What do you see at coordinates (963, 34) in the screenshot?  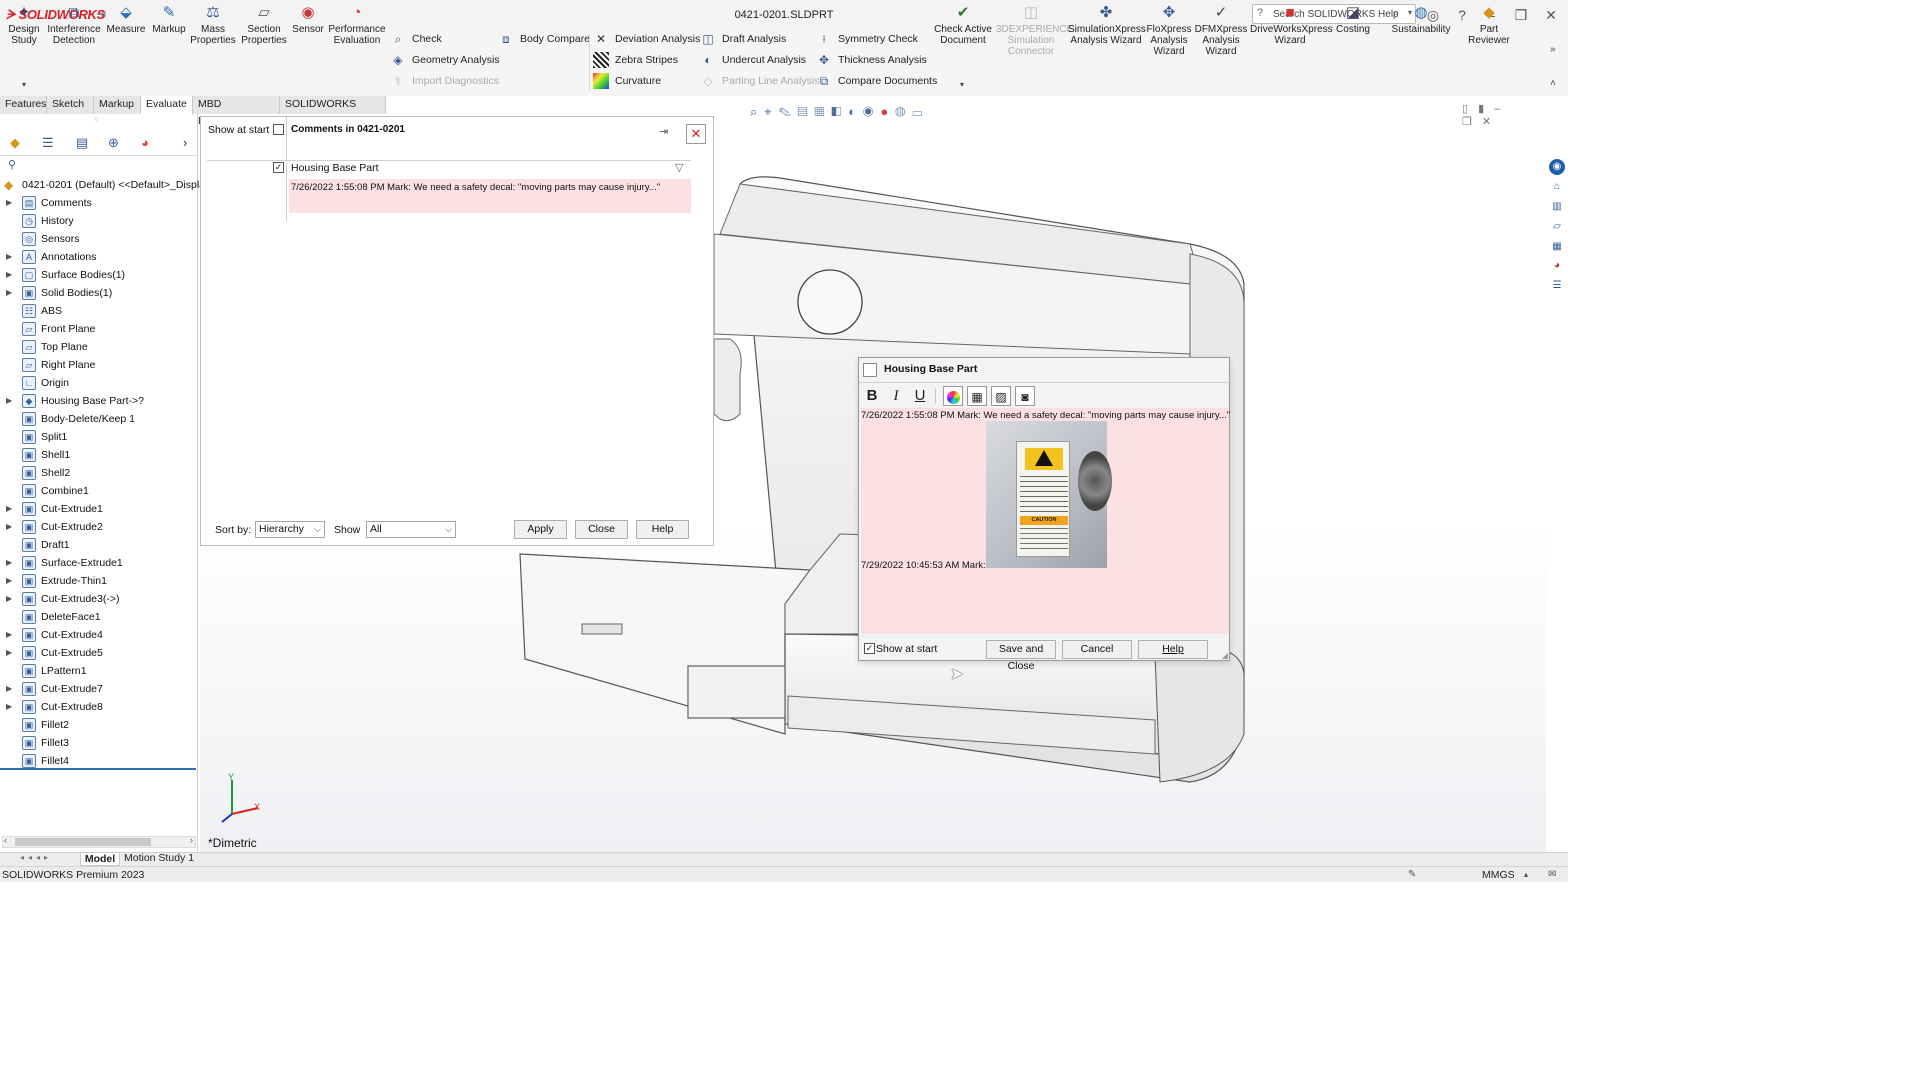 I see `check-active-document-button: ✔ Check Active Document` at bounding box center [963, 34].